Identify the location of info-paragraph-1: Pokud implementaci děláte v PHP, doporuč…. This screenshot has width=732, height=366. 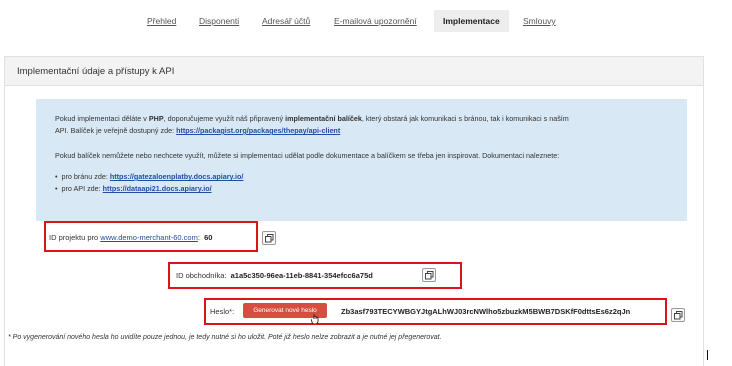
(312, 118).